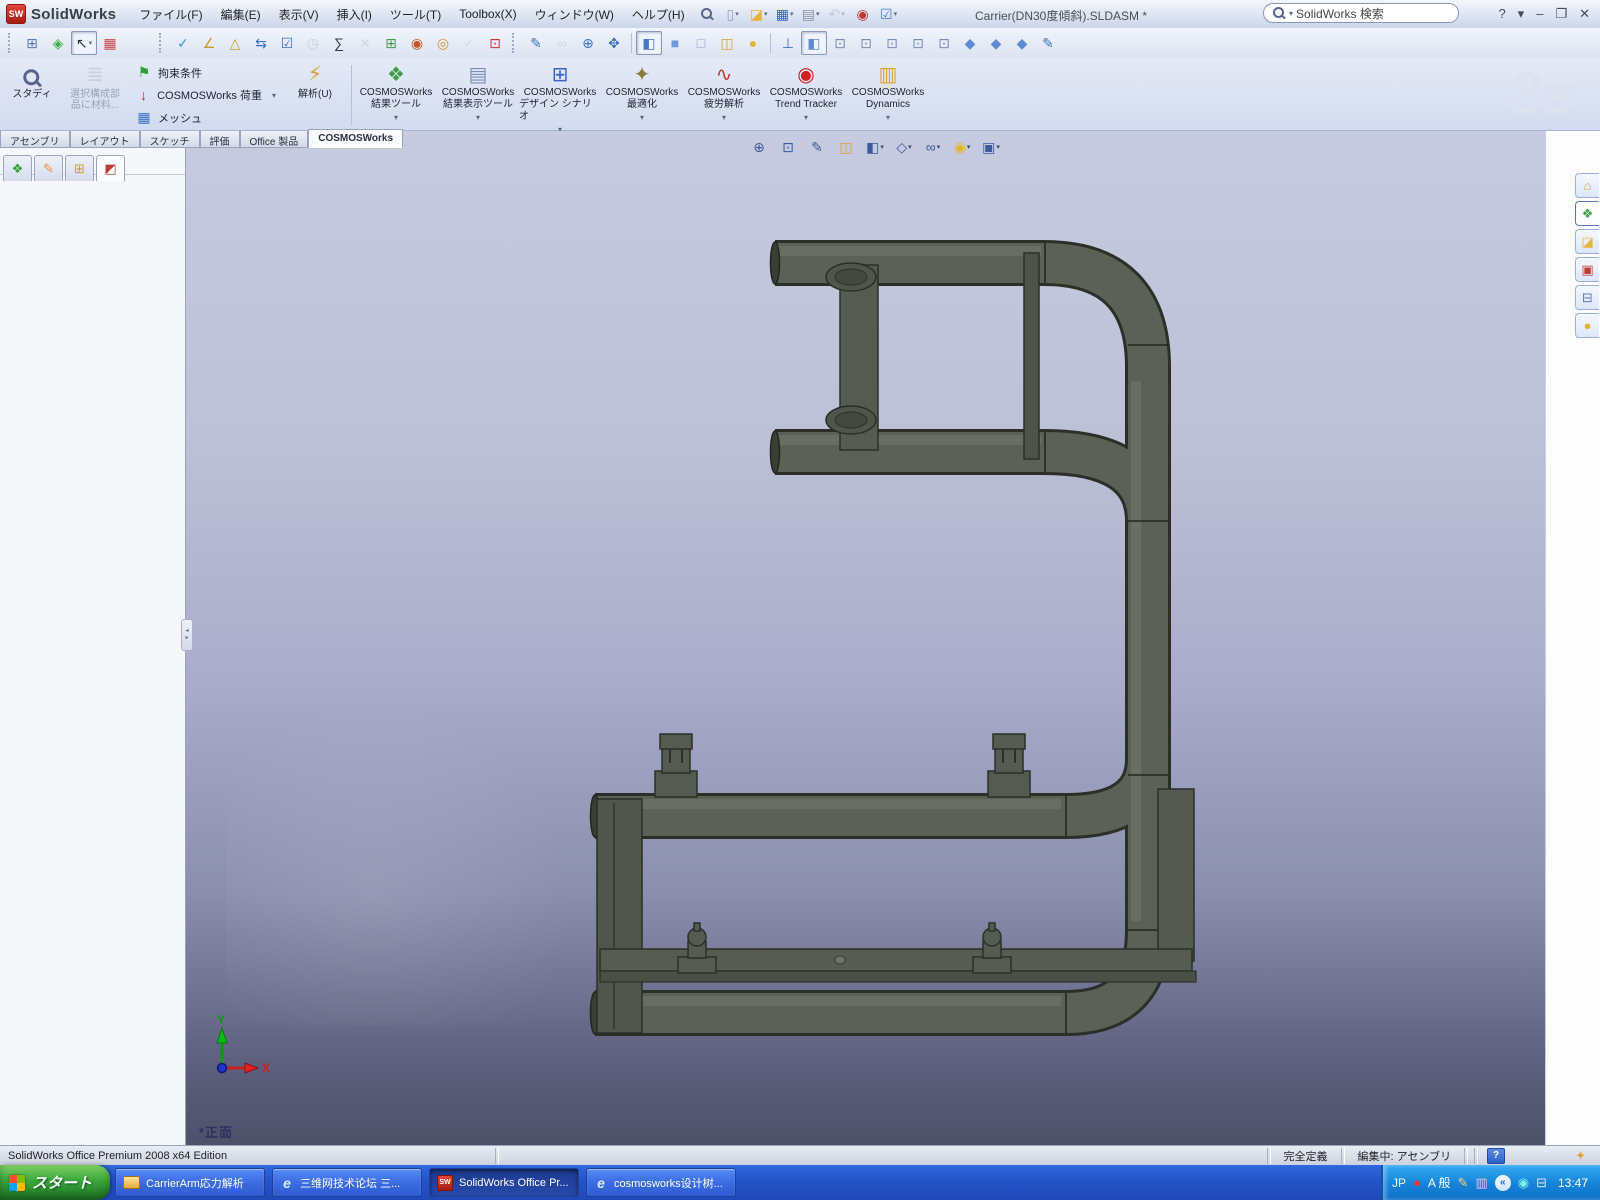  I want to click on previous-view: ✎, so click(817, 147).